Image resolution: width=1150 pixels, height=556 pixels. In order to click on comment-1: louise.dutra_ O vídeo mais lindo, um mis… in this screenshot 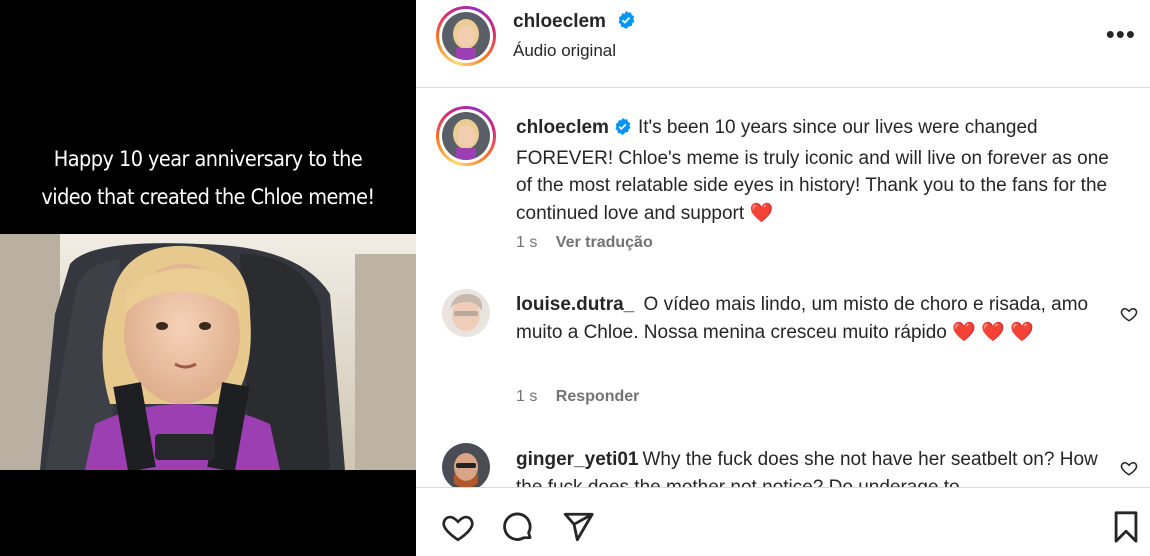, I will do `click(816, 318)`.